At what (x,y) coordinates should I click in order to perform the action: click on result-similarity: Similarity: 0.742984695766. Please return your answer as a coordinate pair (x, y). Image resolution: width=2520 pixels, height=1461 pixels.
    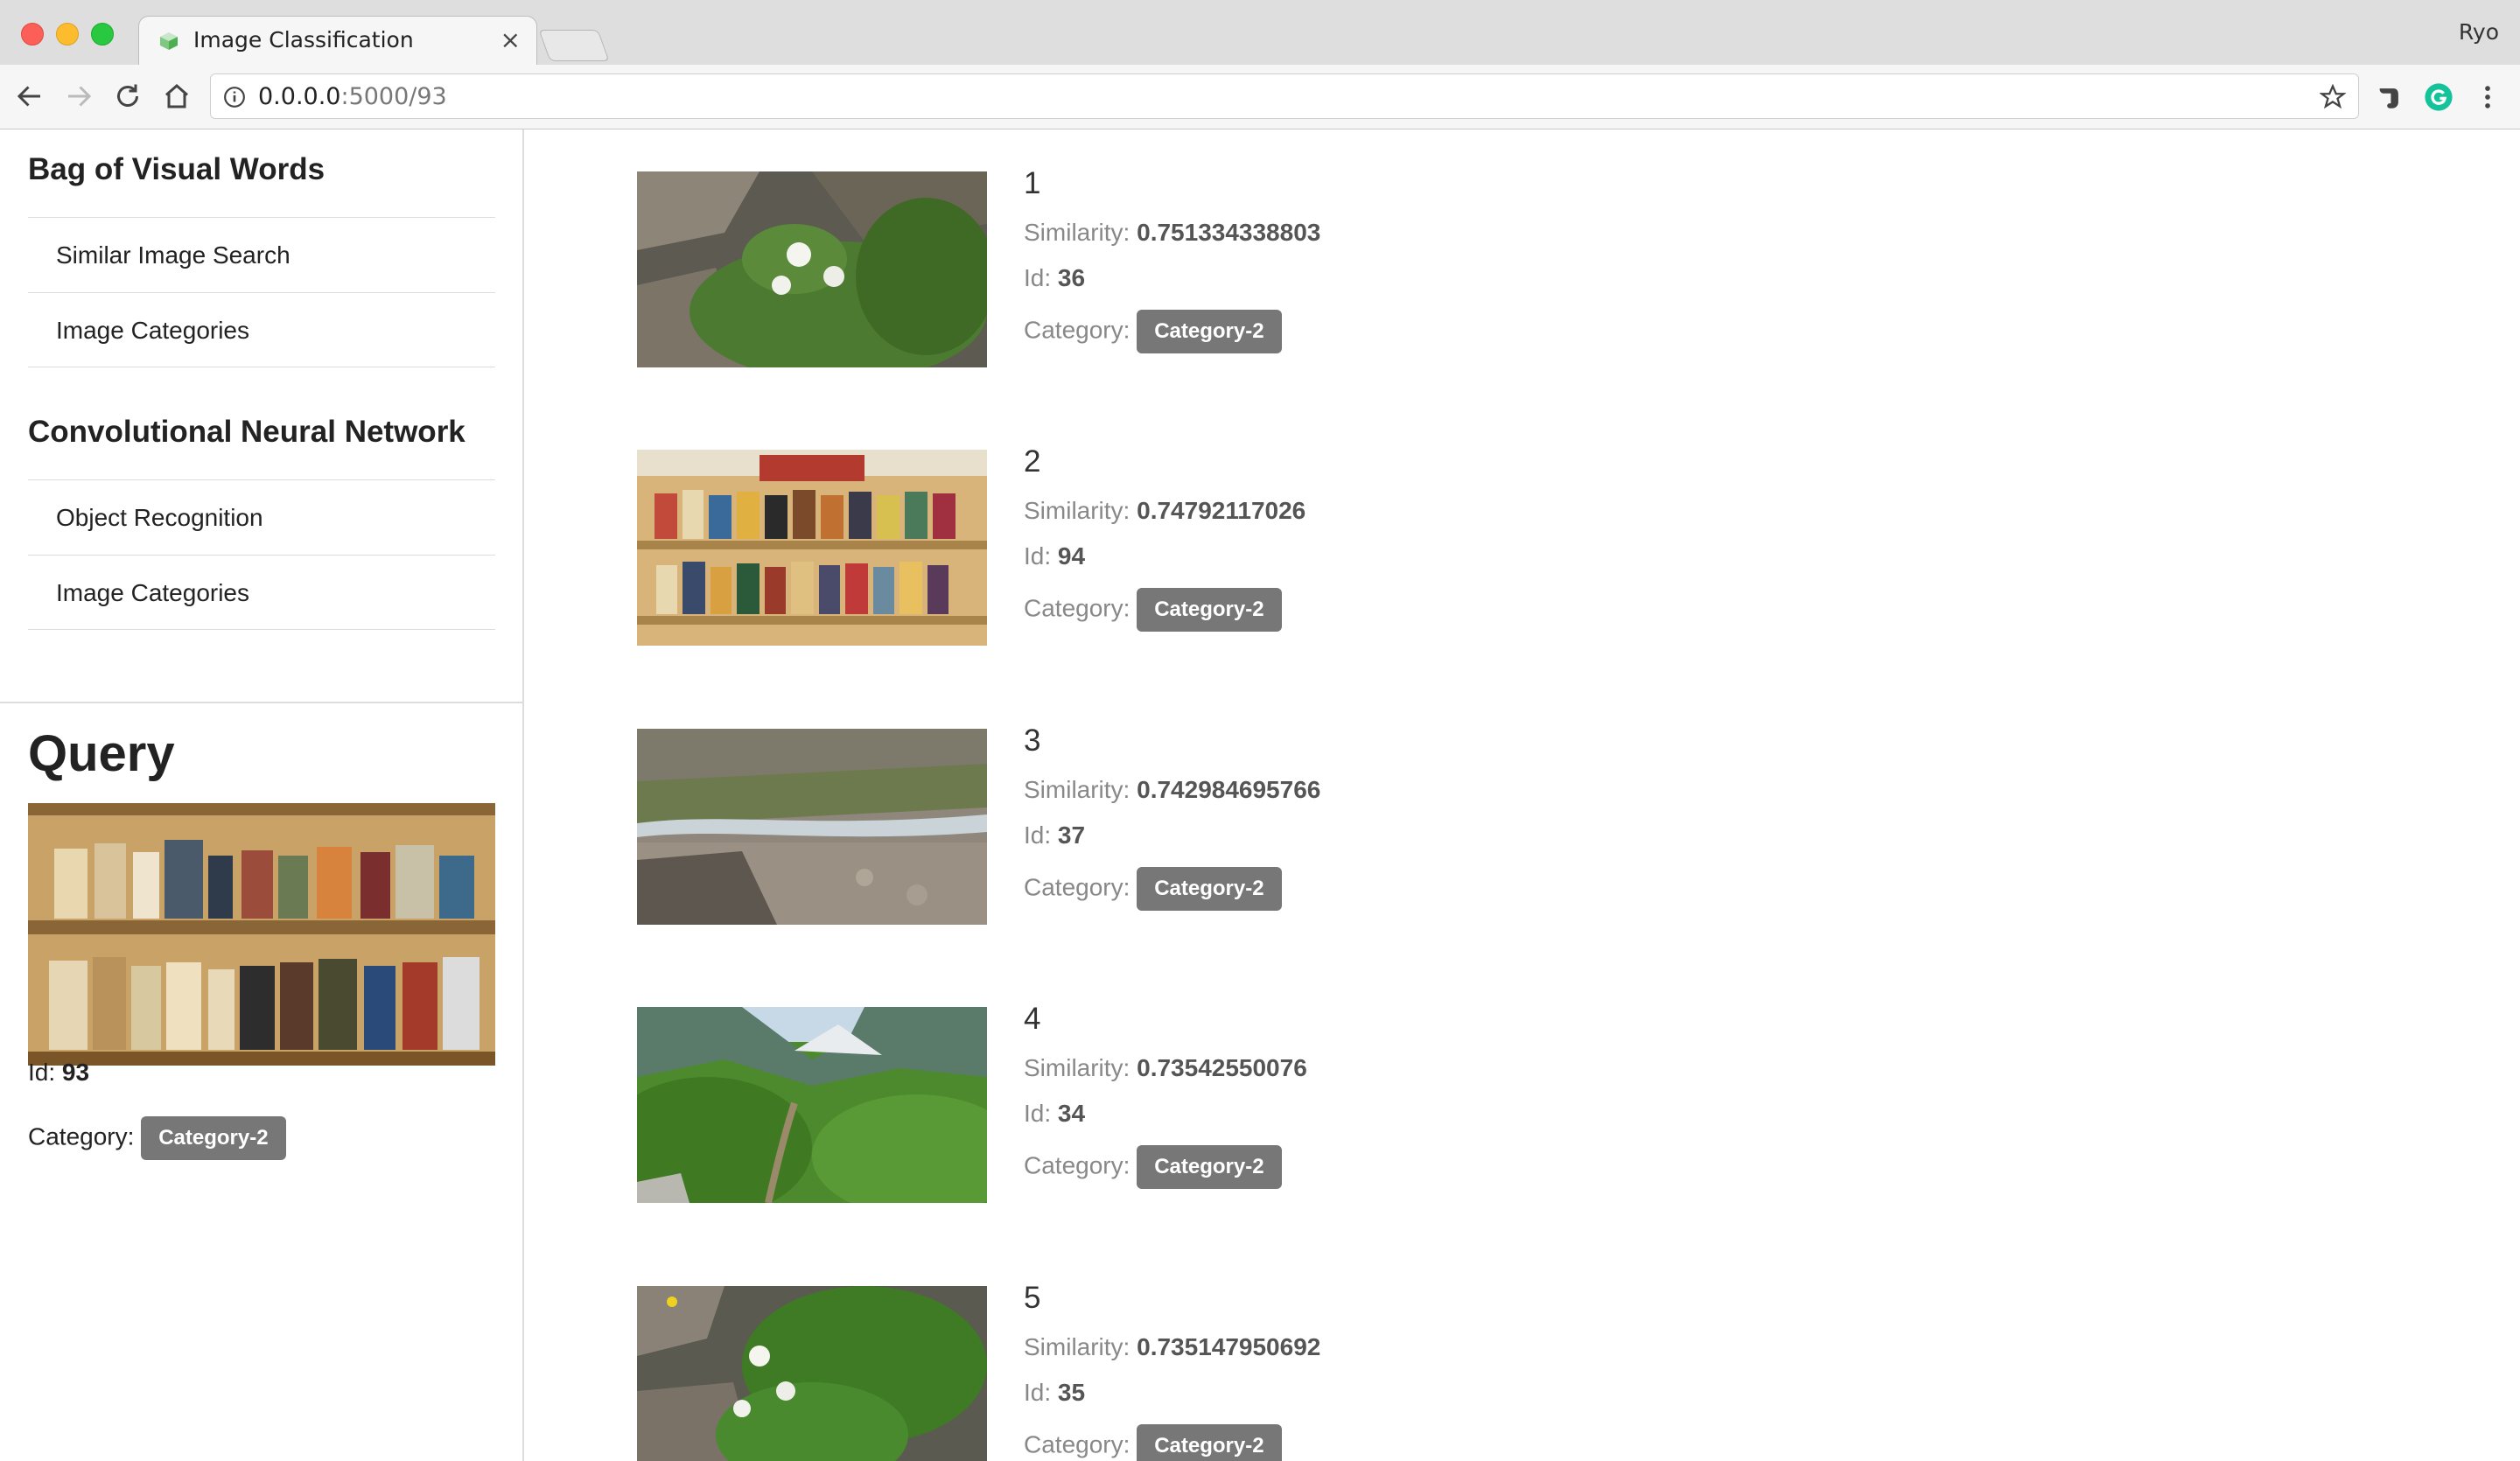
    Looking at the image, I should click on (1172, 789).